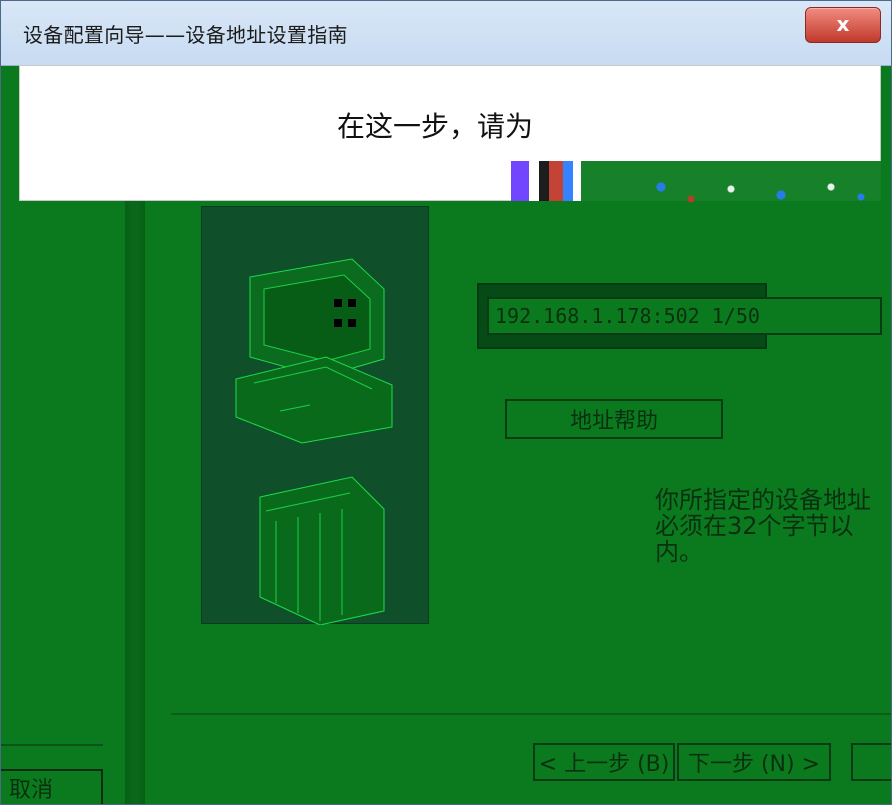  Describe the element at coordinates (185, 35) in the screenshot. I see `window-title: 设备配置向导——设备地址设置指南` at that location.